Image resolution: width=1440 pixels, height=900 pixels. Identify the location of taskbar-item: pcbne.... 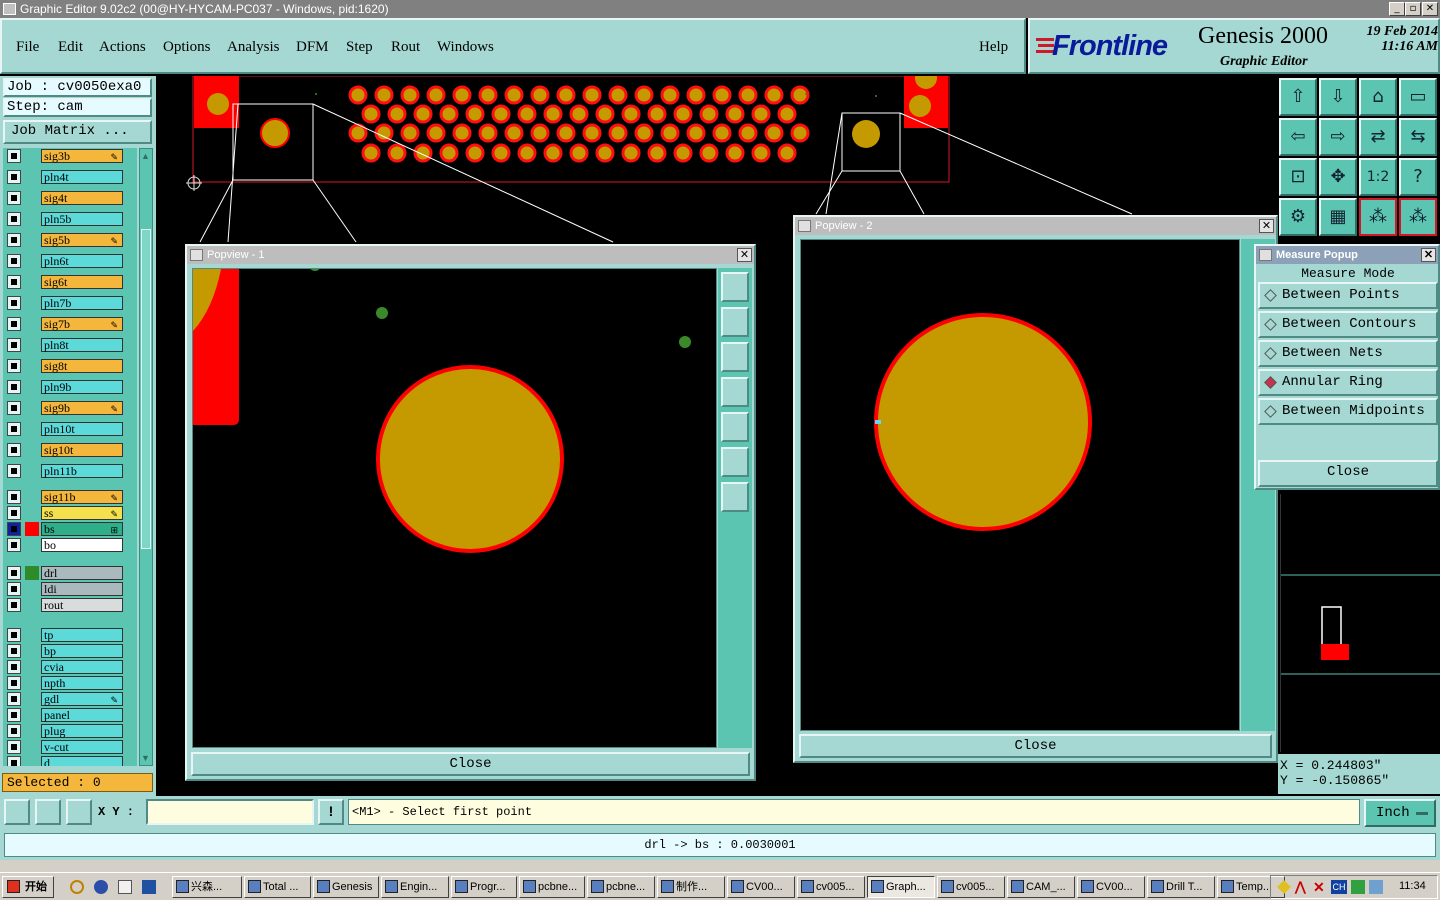
(552, 887).